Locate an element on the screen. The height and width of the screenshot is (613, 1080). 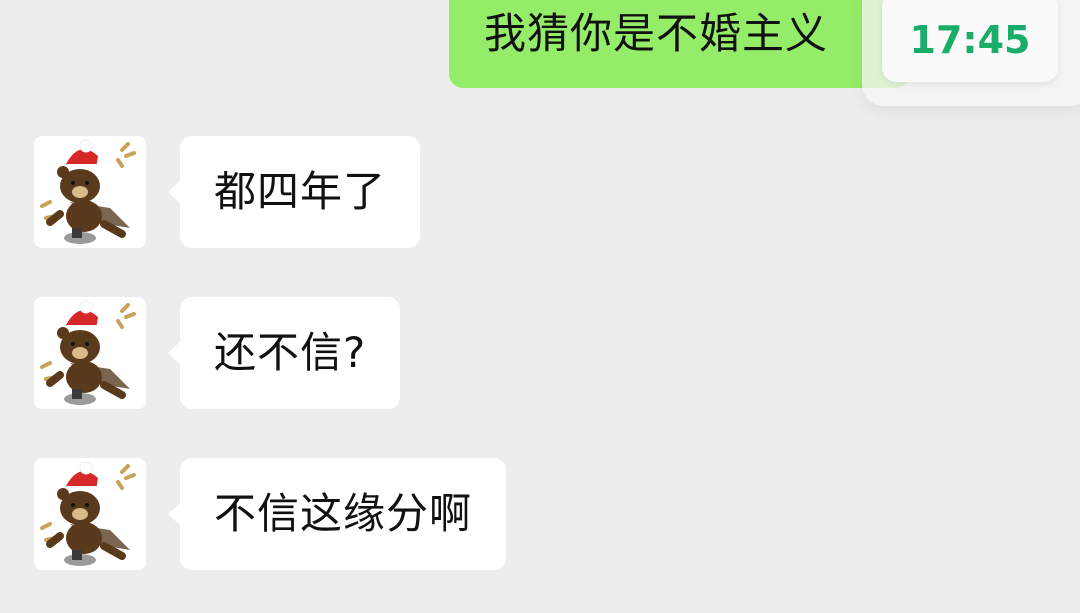
received-message-bubble: 都四年了 is located at coordinates (294, 192).